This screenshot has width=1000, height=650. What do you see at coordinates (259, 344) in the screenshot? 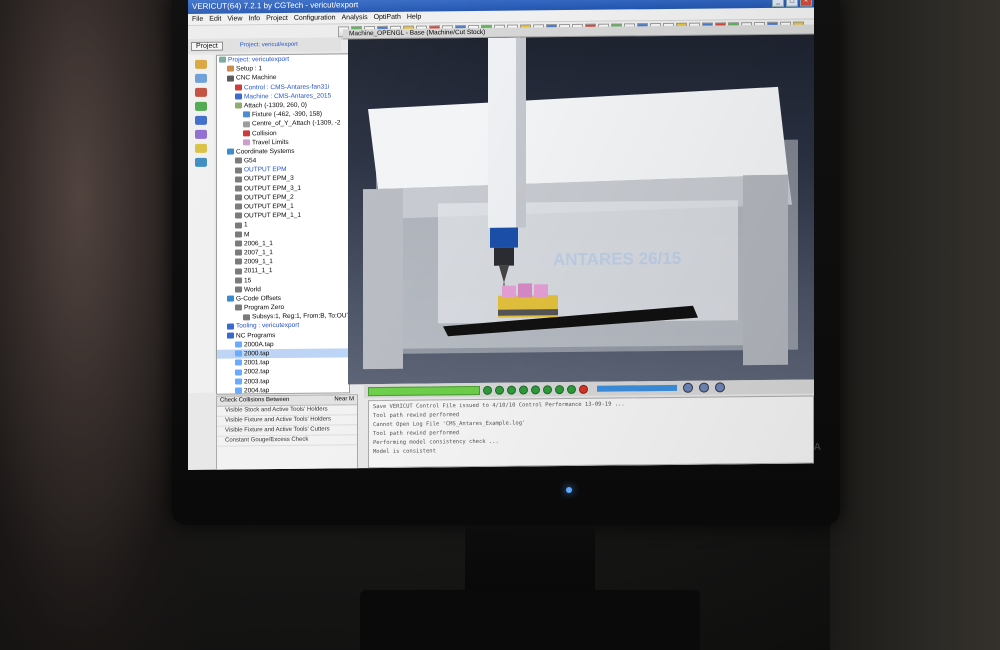
I see `tree-item-label: 2000A.tap` at bounding box center [259, 344].